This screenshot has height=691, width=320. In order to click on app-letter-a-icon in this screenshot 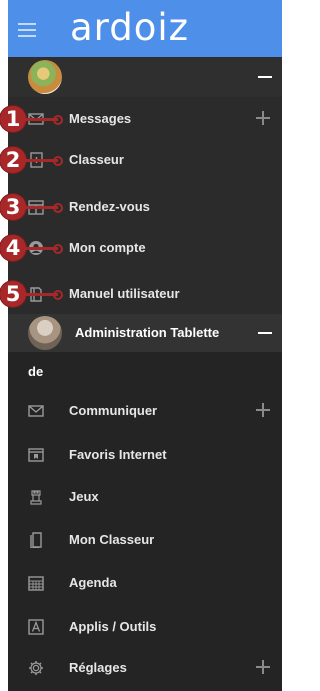, I will do `click(36, 627)`.